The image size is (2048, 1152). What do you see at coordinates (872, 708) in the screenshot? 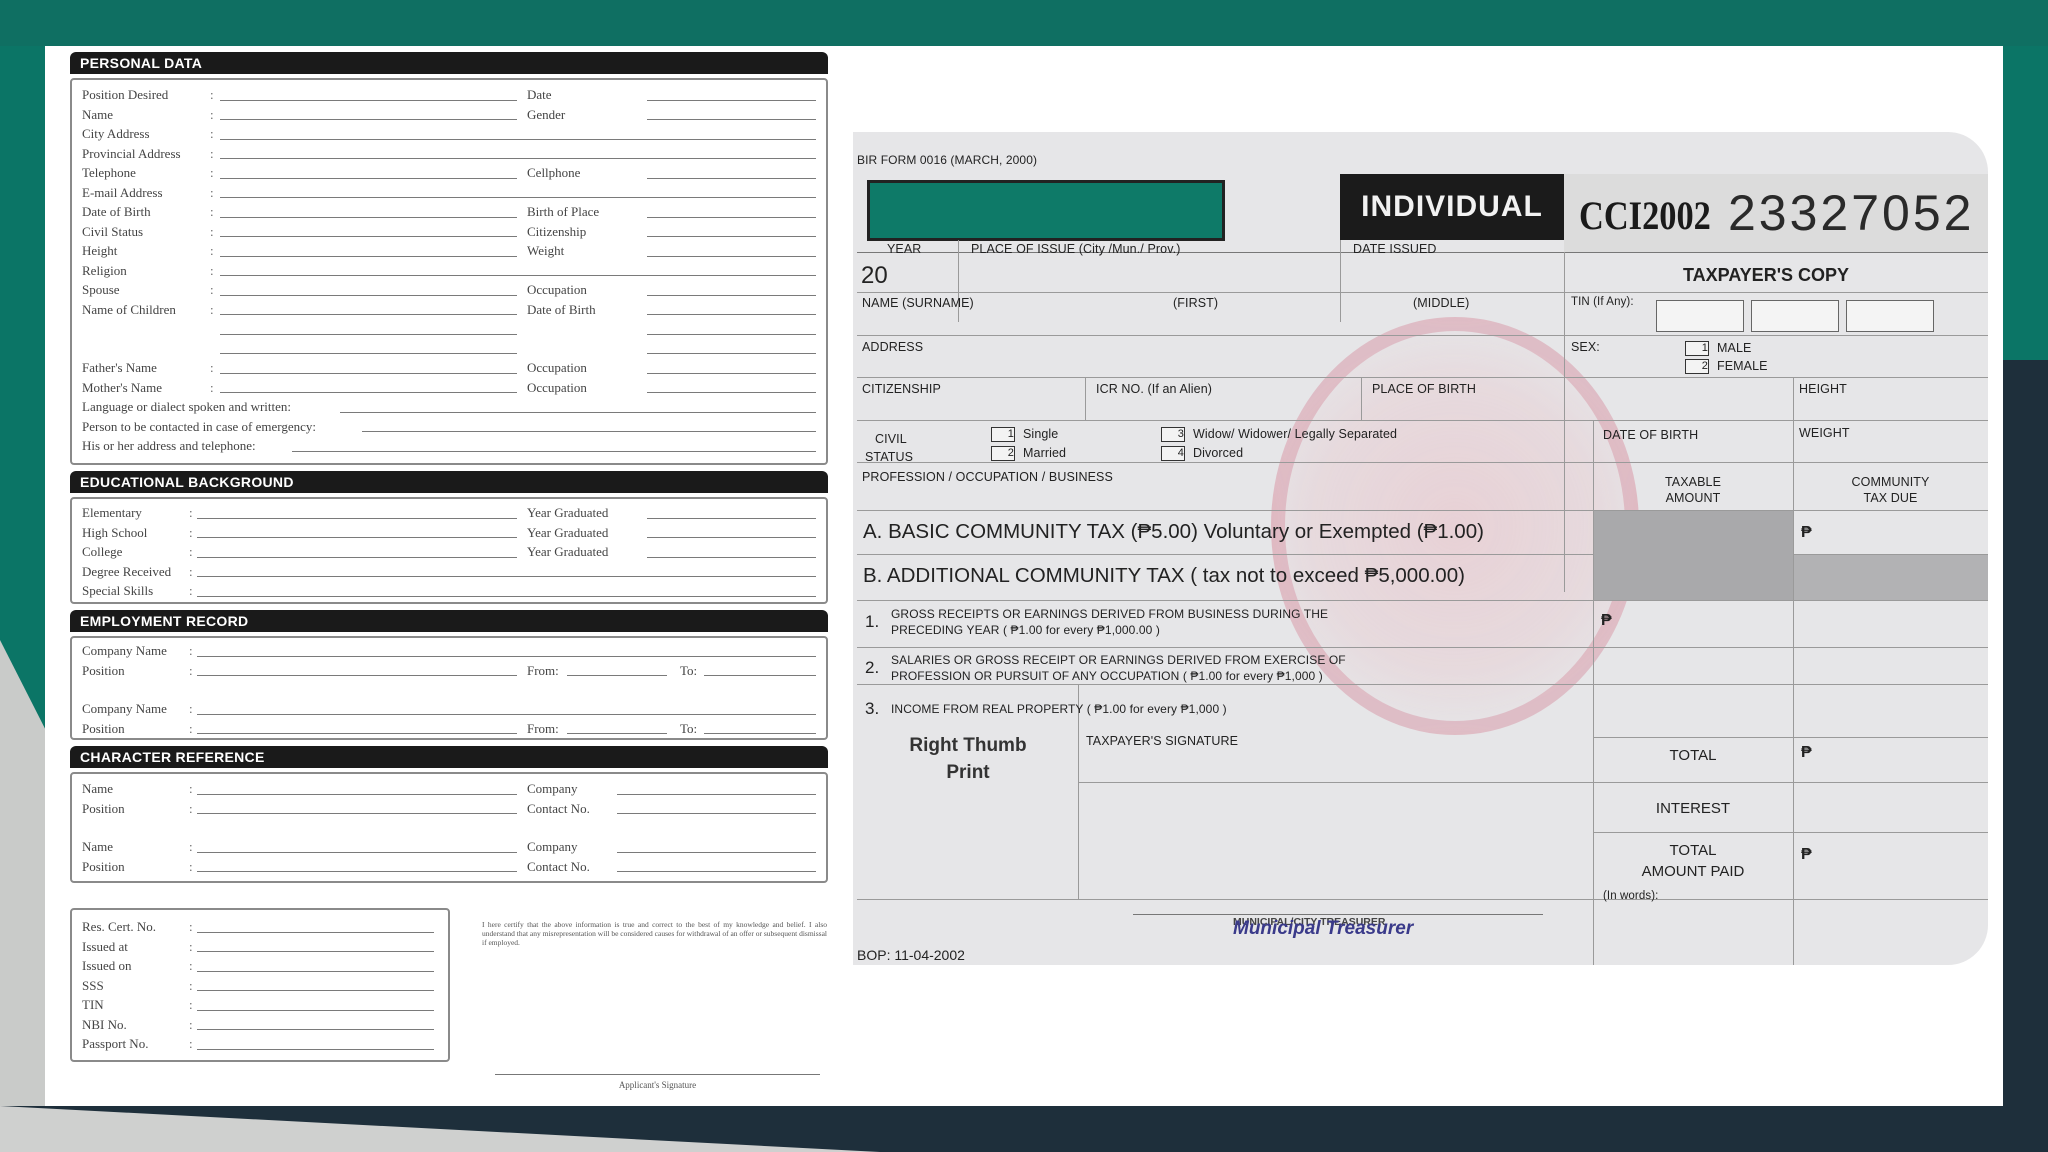
I see `item-3-number: 3.` at bounding box center [872, 708].